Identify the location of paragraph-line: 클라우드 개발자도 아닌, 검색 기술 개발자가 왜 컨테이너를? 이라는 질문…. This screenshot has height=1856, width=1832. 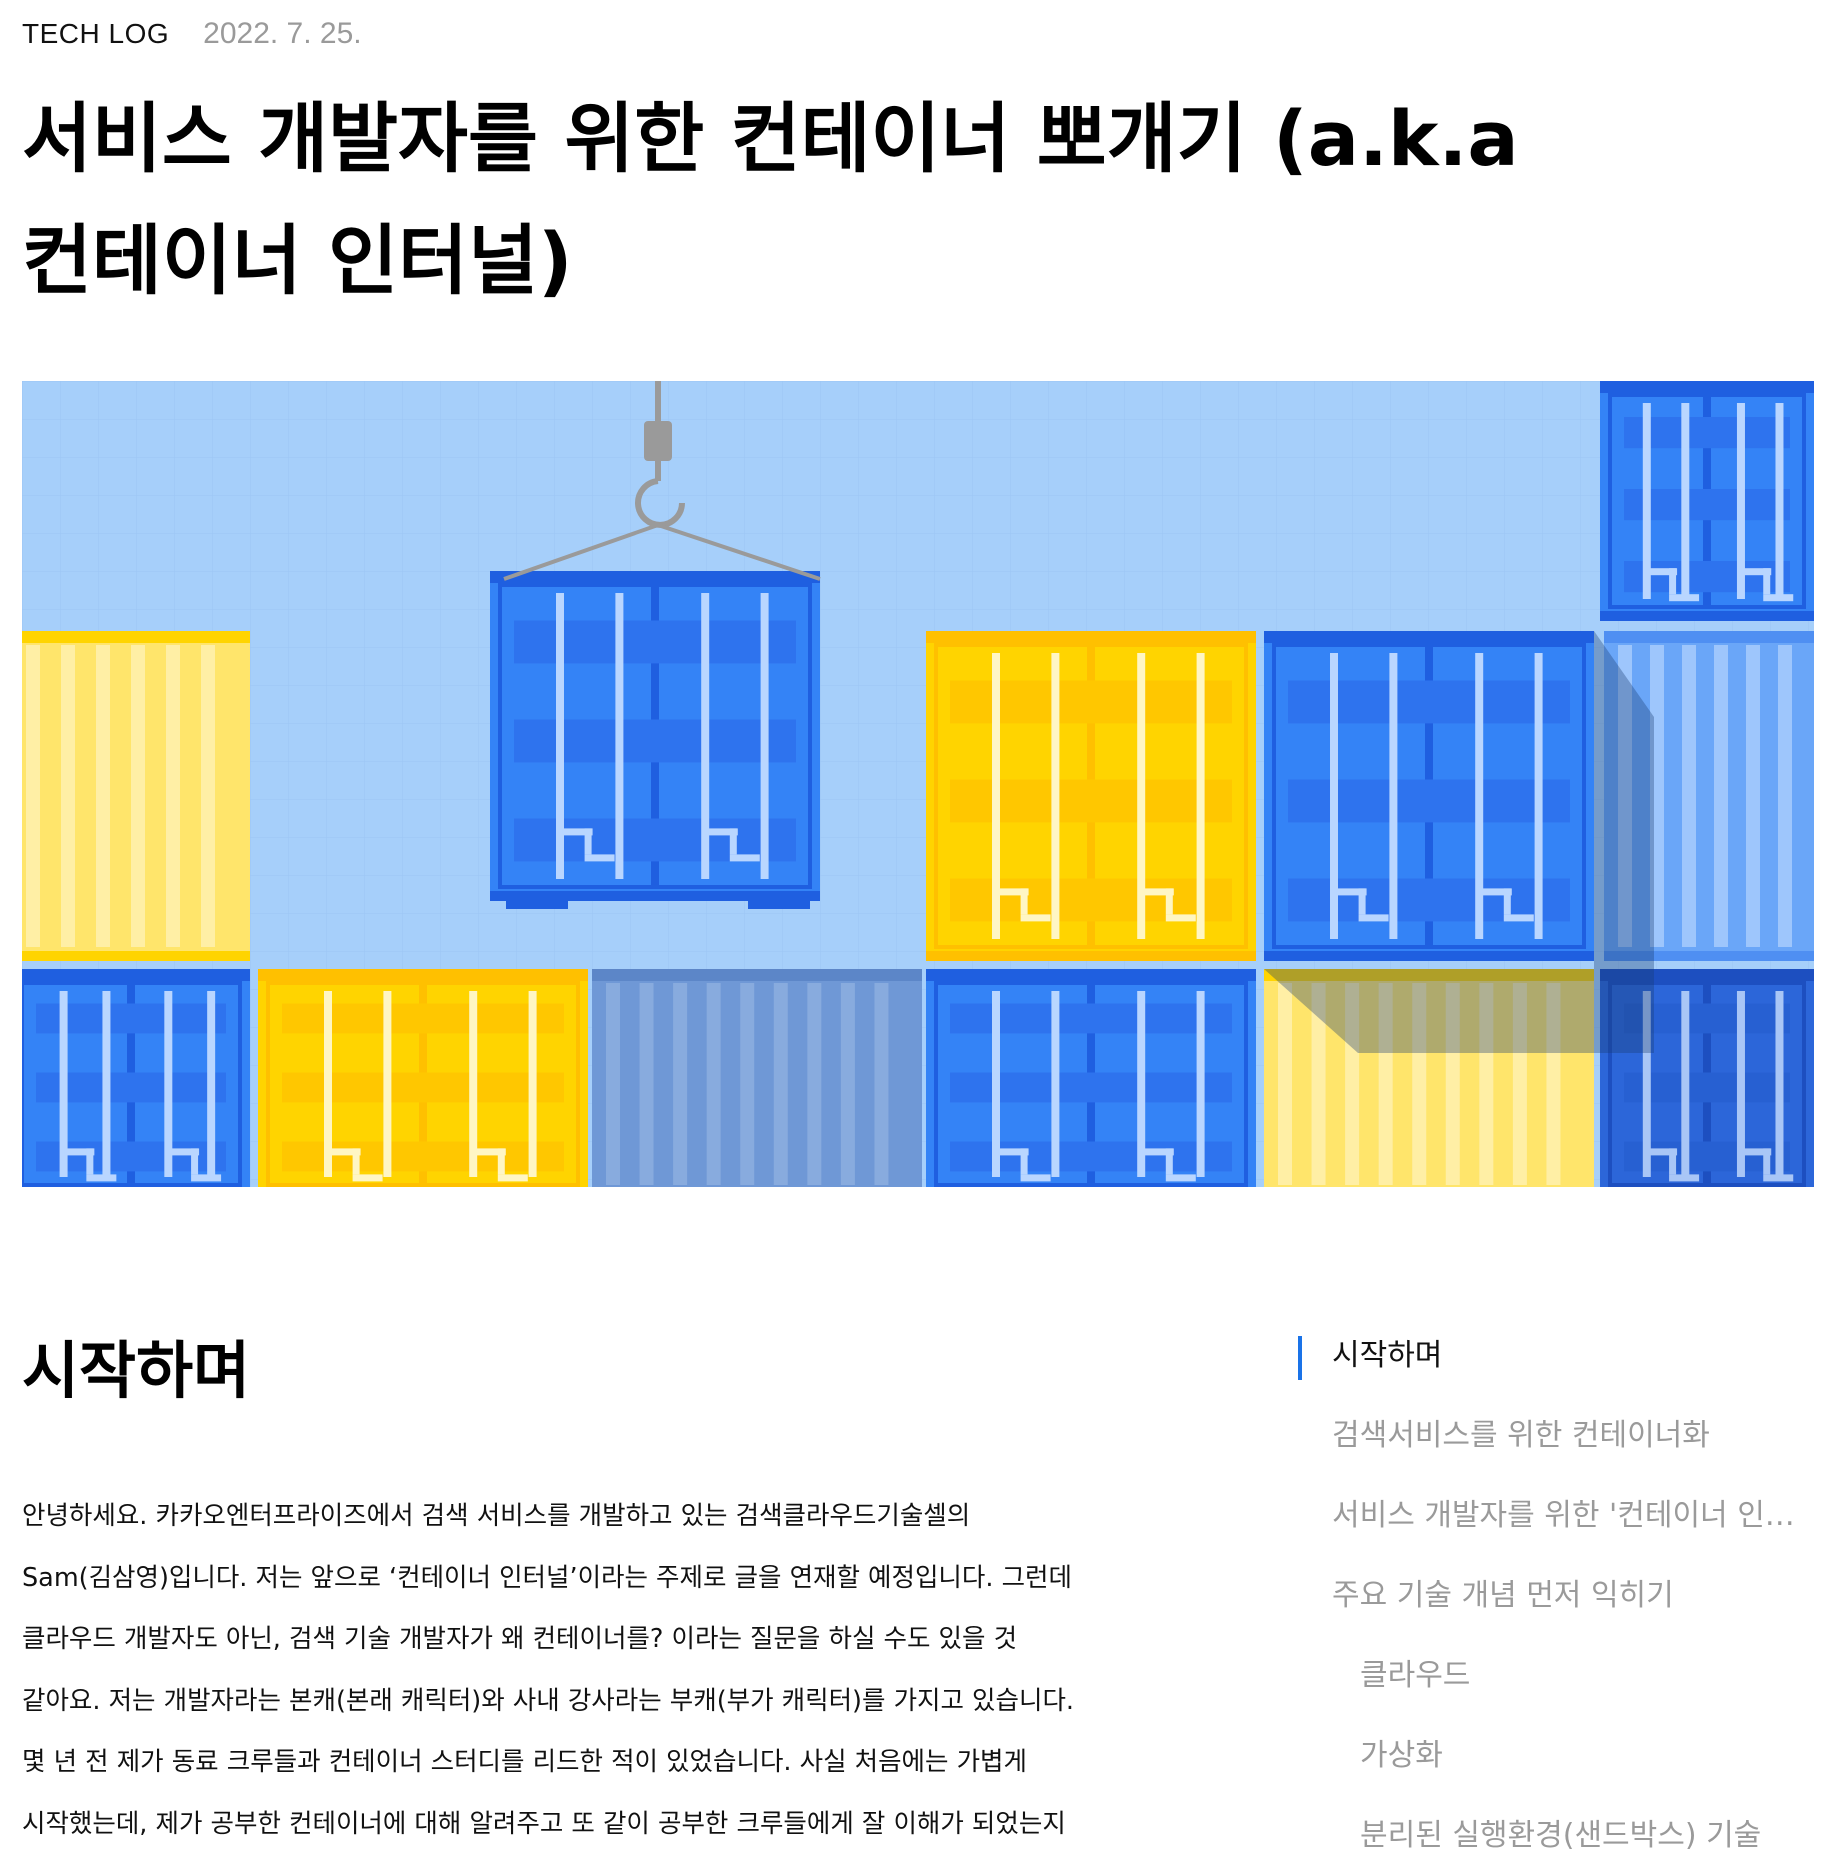
(520, 1639).